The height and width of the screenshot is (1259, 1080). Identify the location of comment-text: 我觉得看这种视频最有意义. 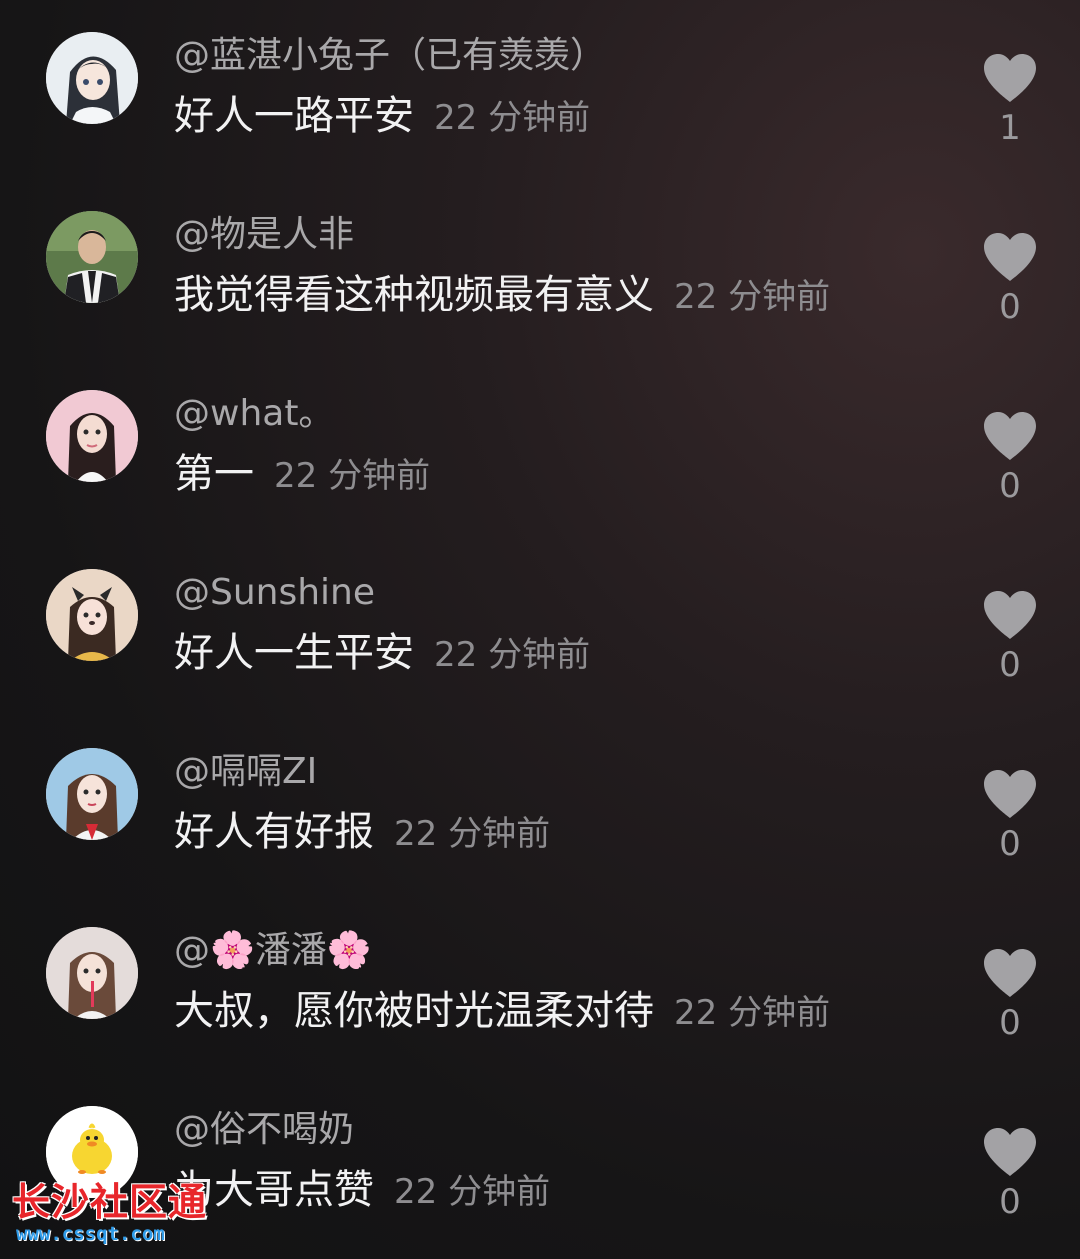
(414, 295).